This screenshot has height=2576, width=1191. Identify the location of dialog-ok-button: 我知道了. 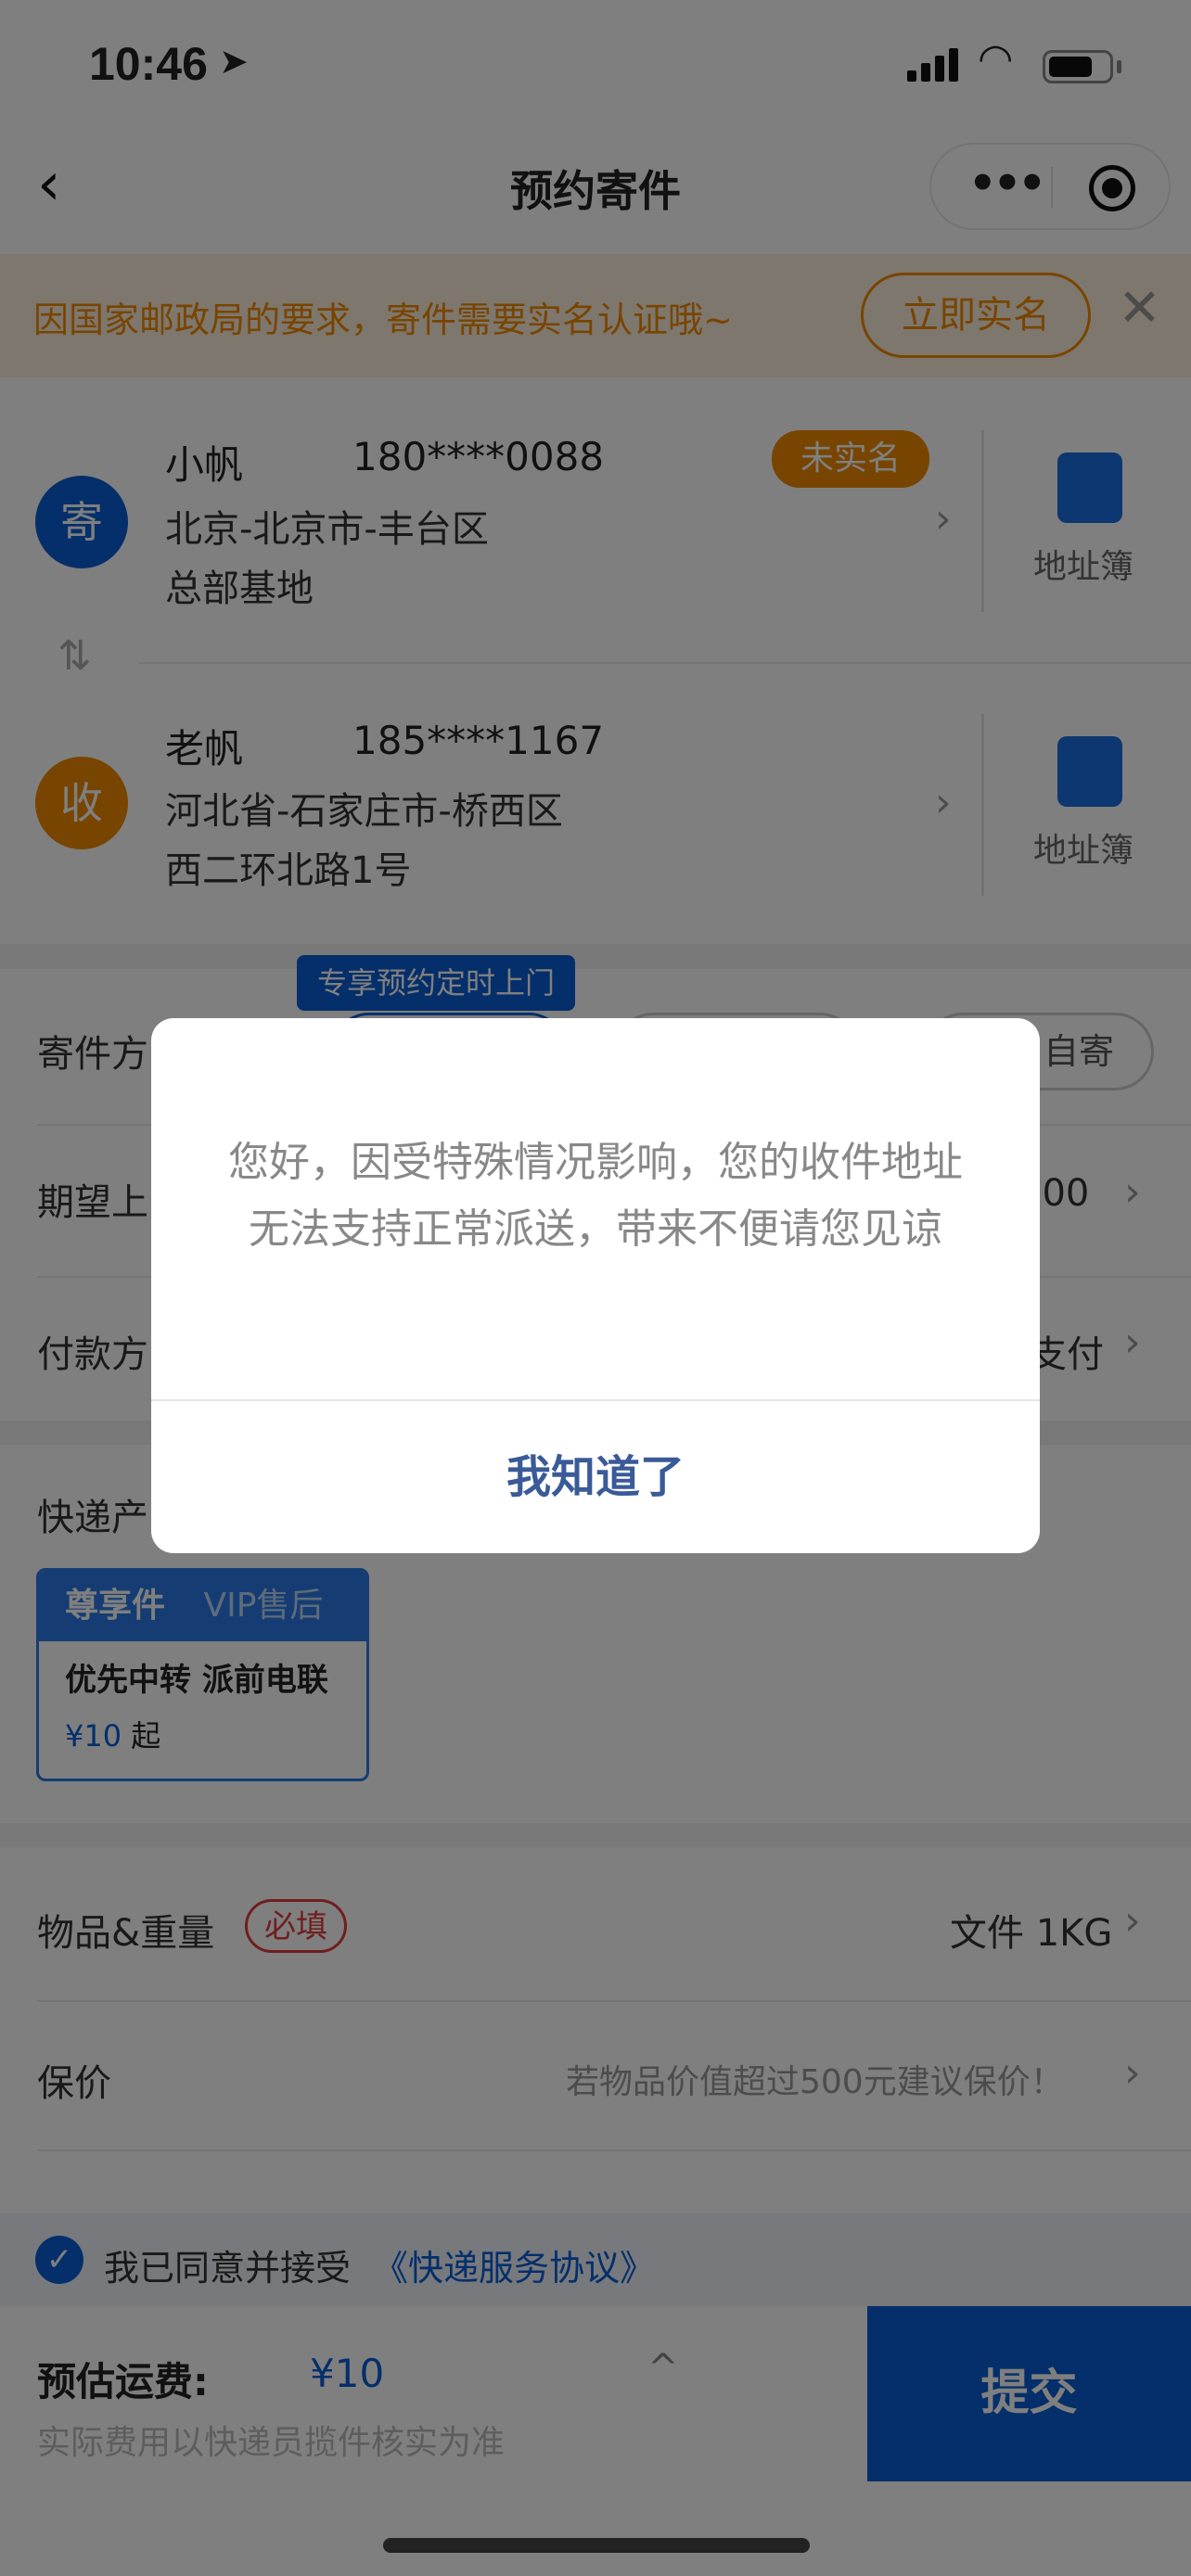
(595, 1477).